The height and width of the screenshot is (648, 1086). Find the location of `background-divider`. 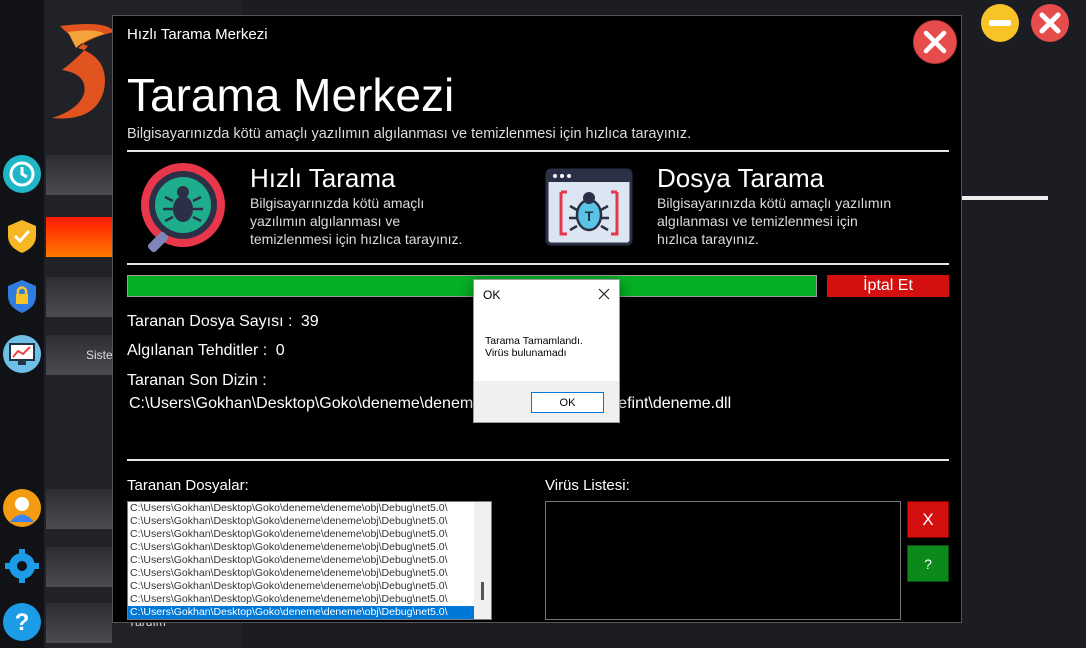

background-divider is located at coordinates (1005, 198).